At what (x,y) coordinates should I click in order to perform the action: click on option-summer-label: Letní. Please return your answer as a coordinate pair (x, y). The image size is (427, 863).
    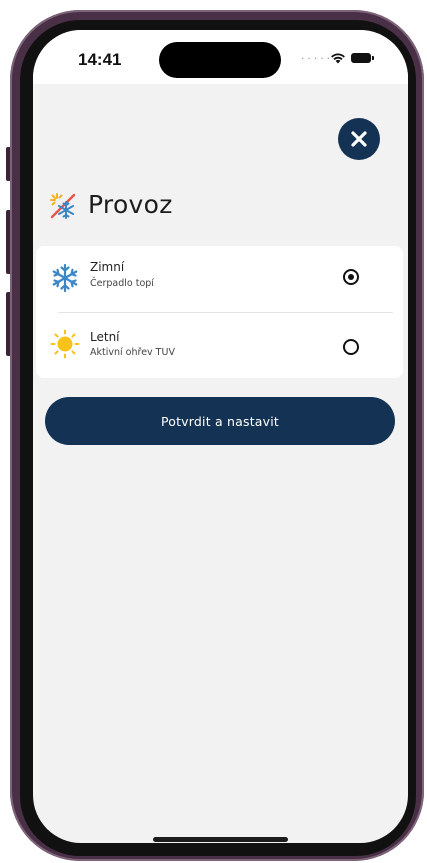
    Looking at the image, I should click on (105, 337).